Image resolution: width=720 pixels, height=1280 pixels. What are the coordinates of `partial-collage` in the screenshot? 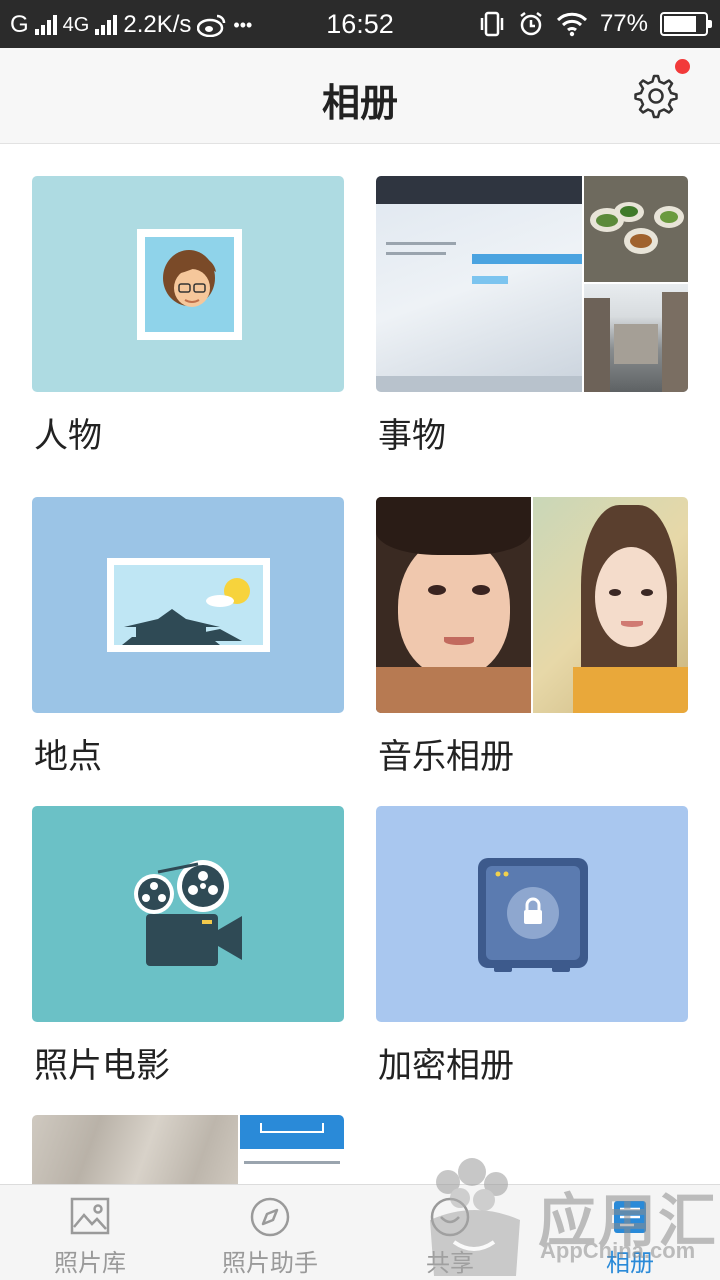 It's located at (188, 1150).